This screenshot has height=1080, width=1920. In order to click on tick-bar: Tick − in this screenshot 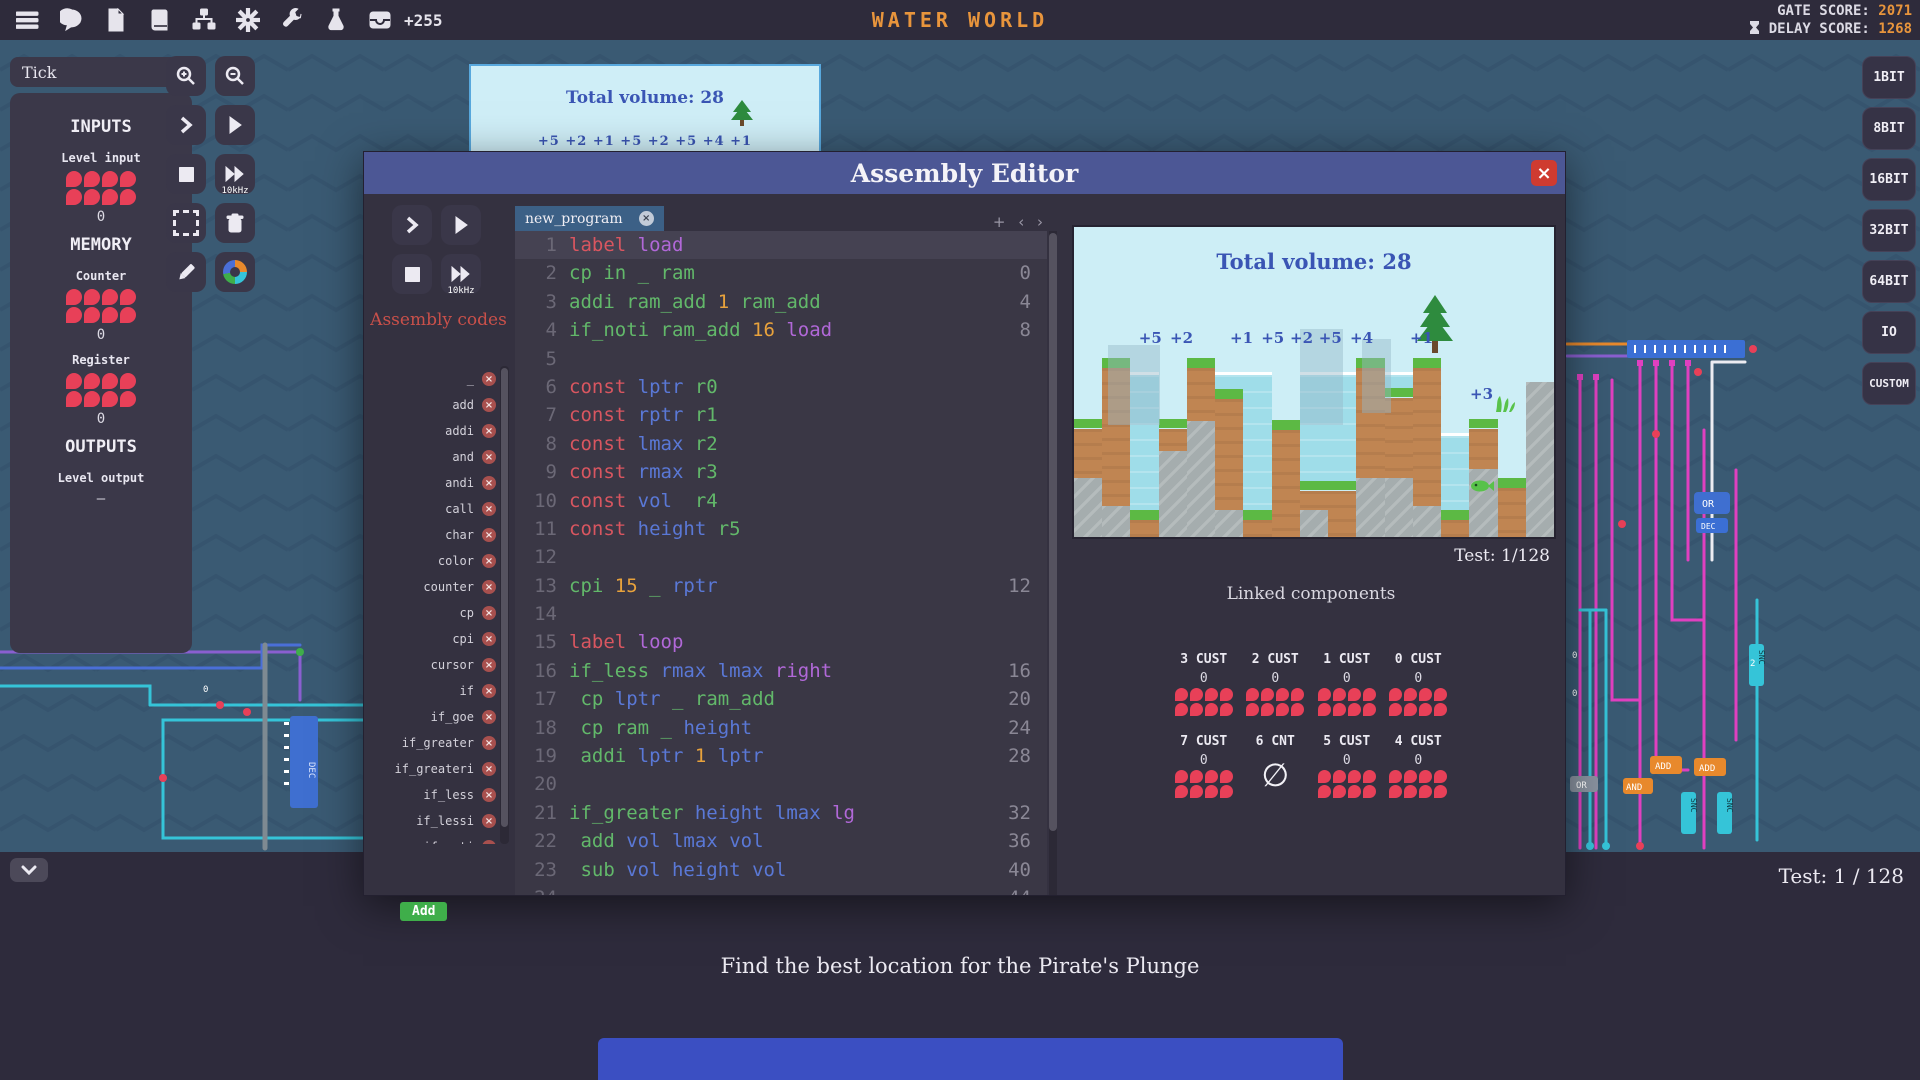, I will do `click(101, 72)`.